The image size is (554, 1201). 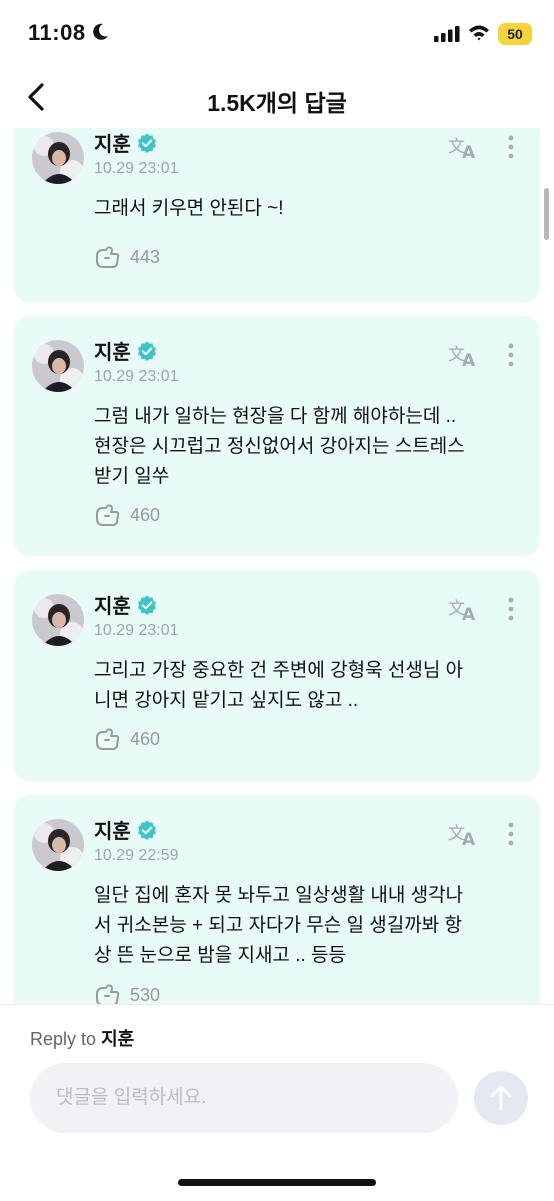 I want to click on reply-text: 그래서 키우면 안된다 ~!, so click(x=189, y=208).